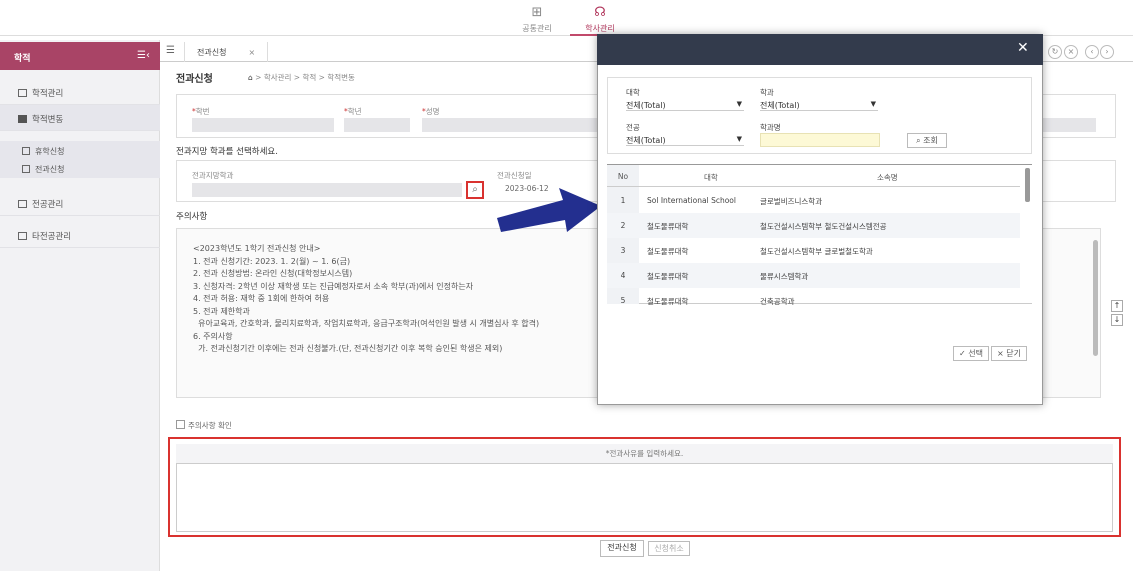 The image size is (1133, 571). I want to click on search-button: ⌕ 조회, so click(927, 140).